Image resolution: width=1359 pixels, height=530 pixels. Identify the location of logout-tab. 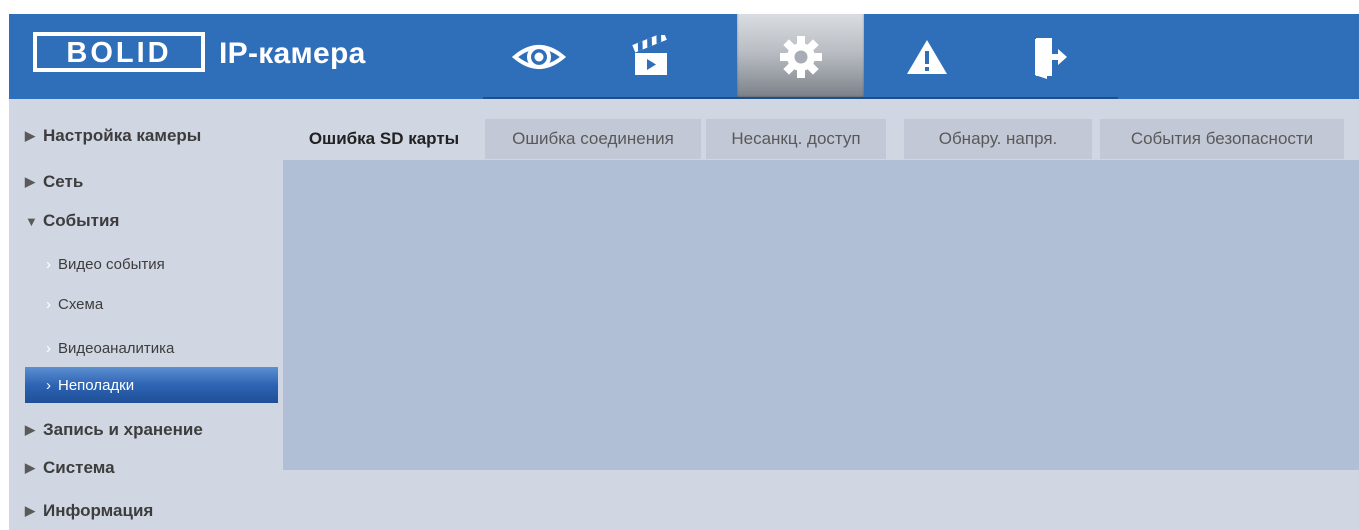
(1049, 56).